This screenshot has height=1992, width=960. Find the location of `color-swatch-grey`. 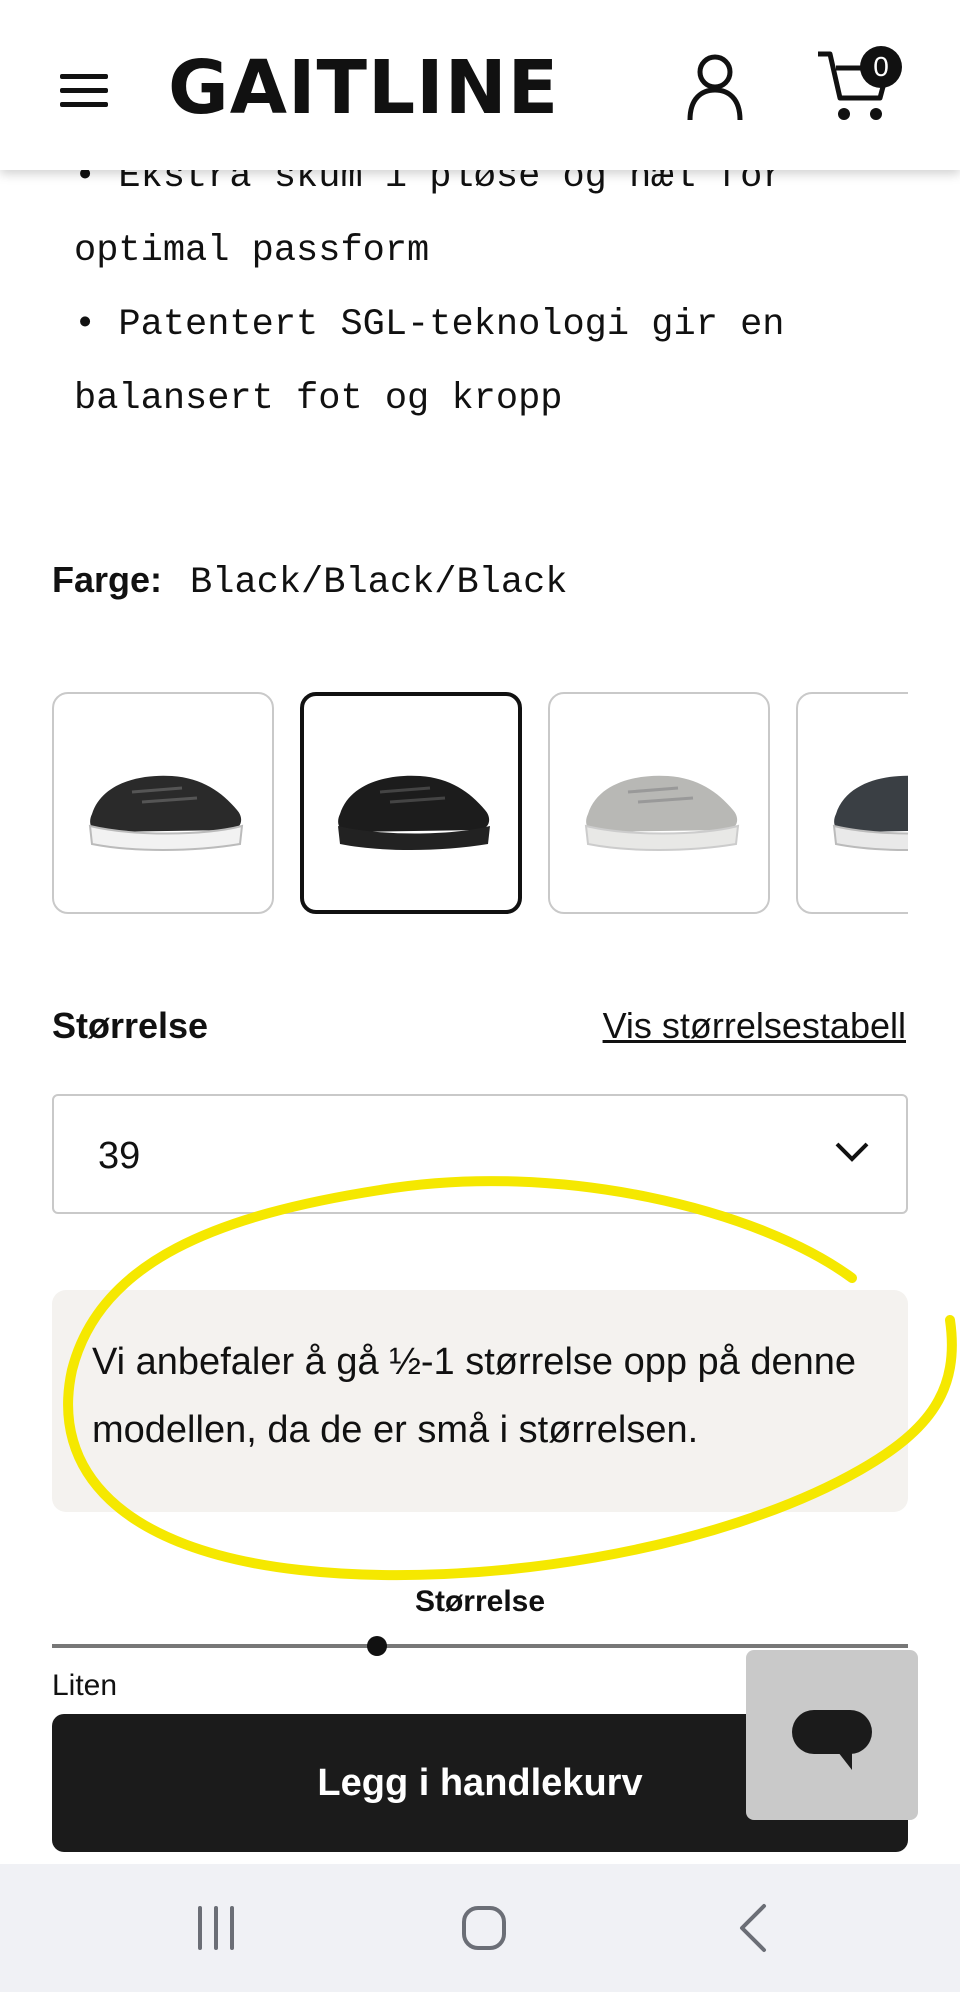

color-swatch-grey is located at coordinates (659, 803).